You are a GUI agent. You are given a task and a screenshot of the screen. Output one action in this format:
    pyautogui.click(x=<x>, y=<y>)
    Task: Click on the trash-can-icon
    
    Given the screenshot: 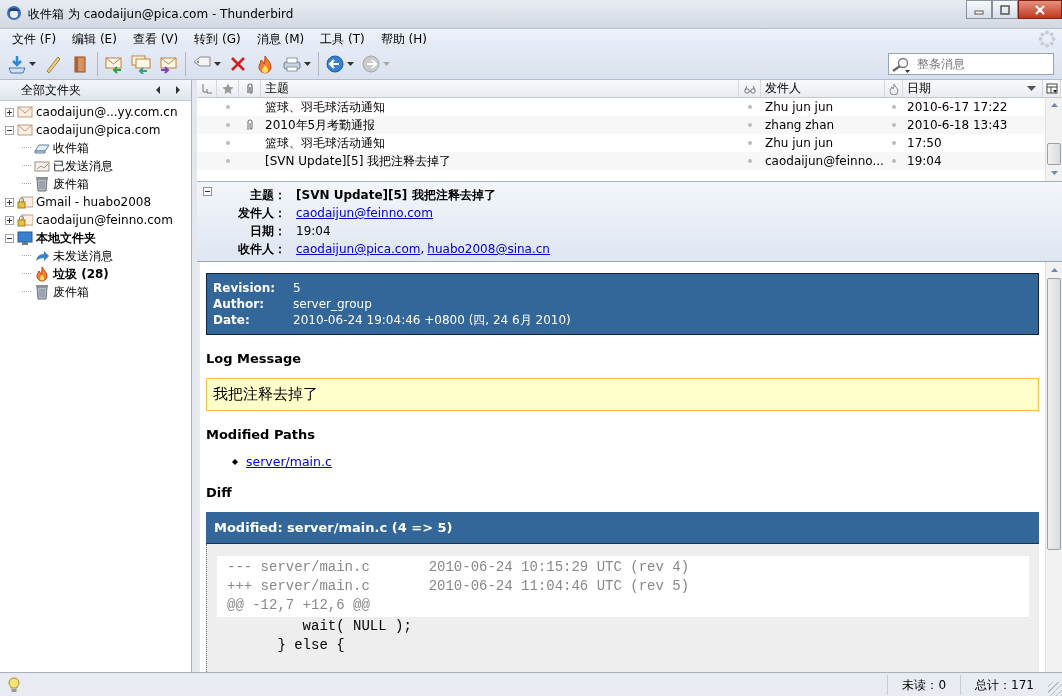 What is the action you would take?
    pyautogui.click(x=42, y=184)
    